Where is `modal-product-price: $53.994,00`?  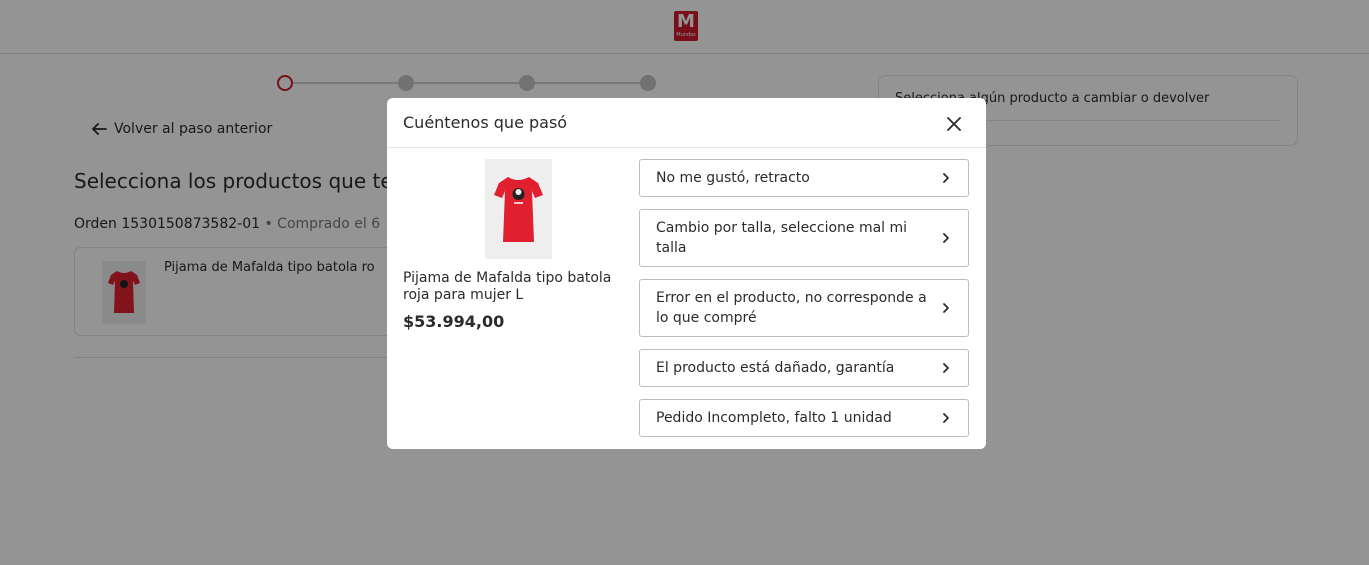 modal-product-price: $53.994,00 is located at coordinates (454, 321).